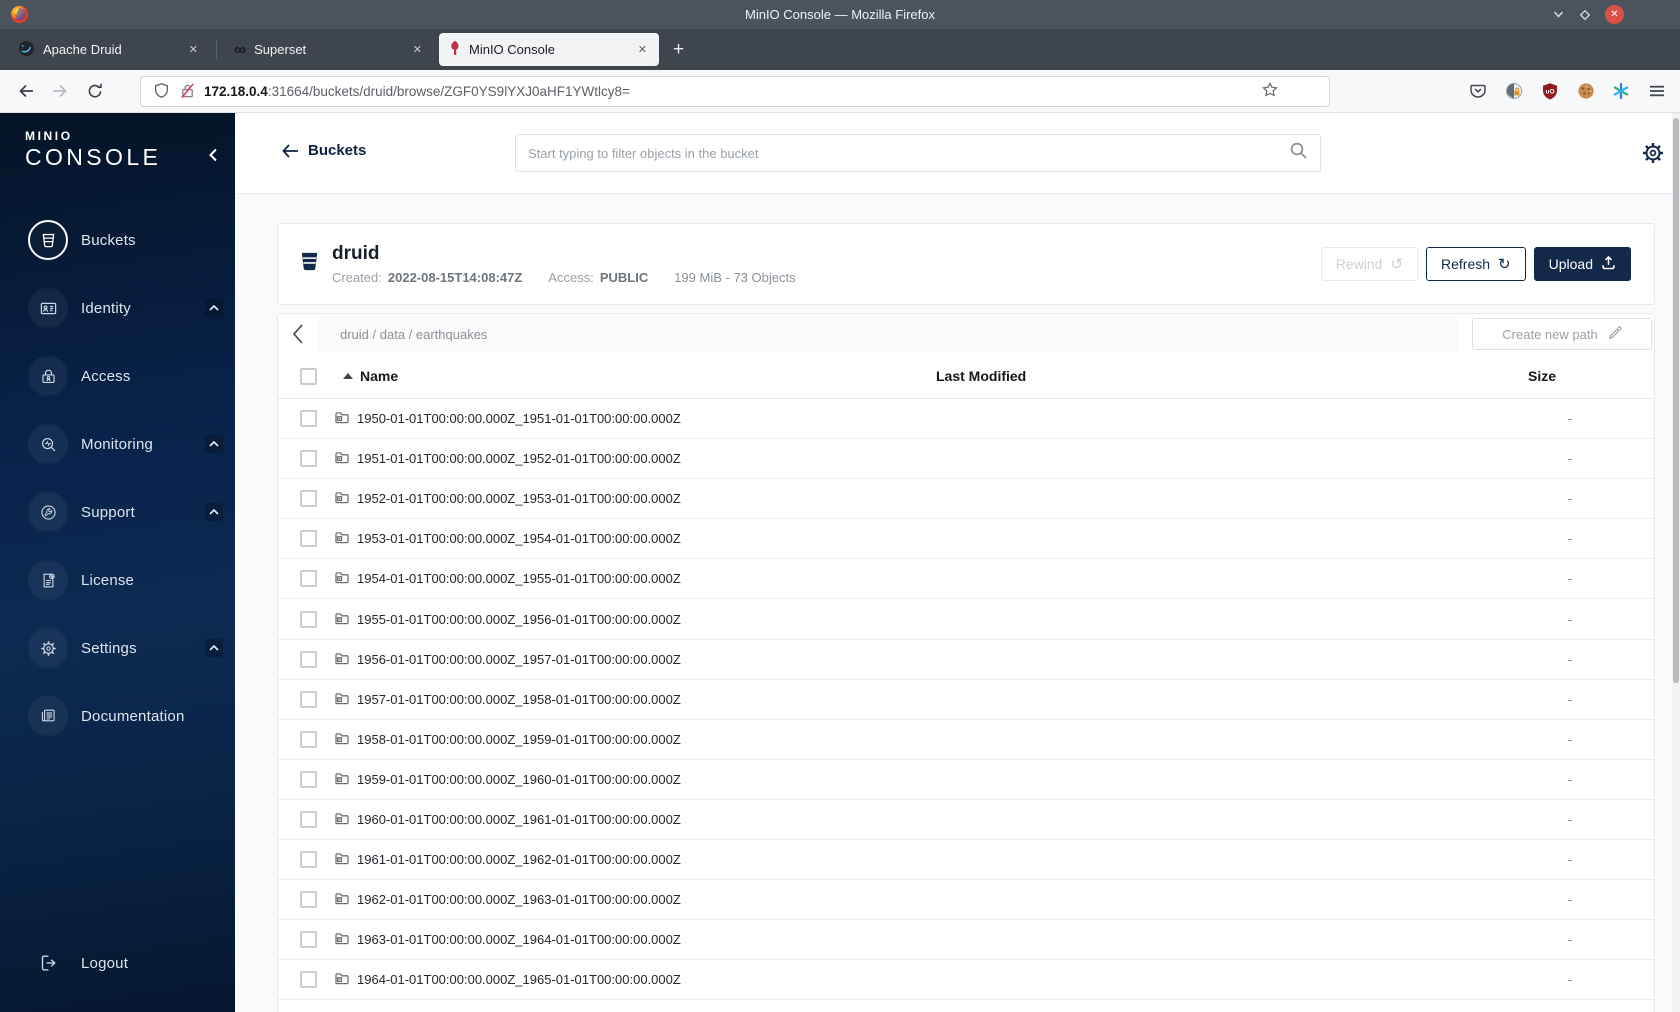  I want to click on new-tab-button: +, so click(678, 50).